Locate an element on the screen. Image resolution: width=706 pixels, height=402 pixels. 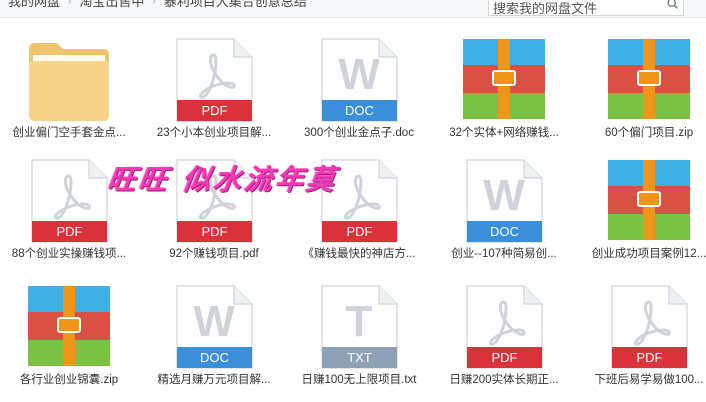
file-name: 300个创业金点子.doc is located at coordinates (359, 133).